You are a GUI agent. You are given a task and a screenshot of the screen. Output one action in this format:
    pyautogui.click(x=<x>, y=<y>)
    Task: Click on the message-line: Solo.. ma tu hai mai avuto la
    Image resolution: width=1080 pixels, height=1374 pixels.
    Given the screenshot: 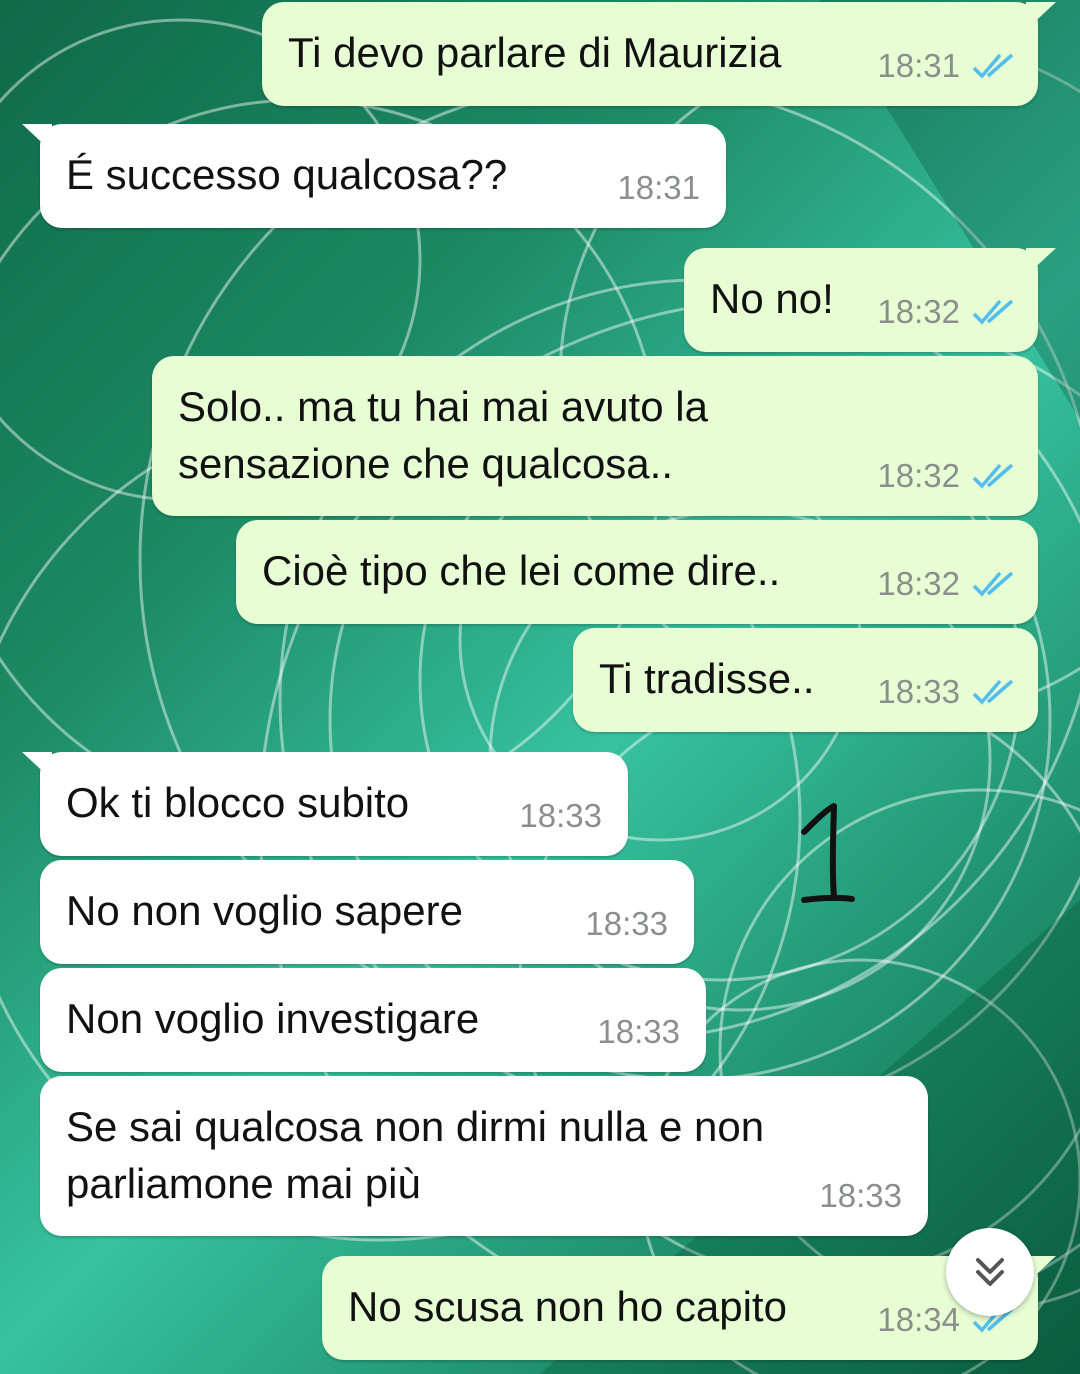 What is the action you would take?
    pyautogui.click(x=443, y=406)
    